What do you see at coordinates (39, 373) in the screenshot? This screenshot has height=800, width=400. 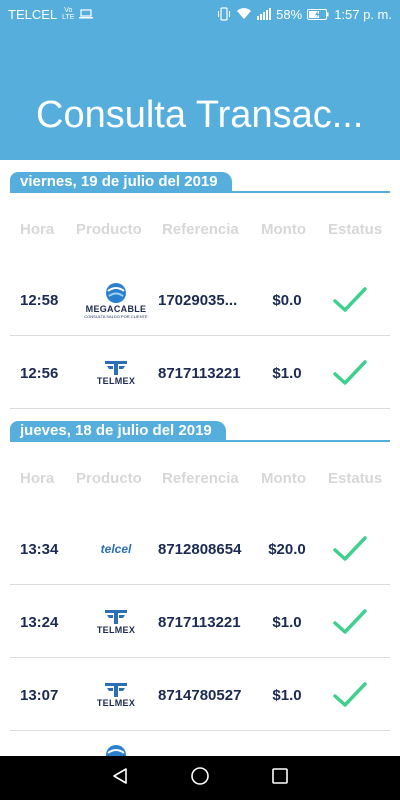 I see `row-hora: 12:56` at bounding box center [39, 373].